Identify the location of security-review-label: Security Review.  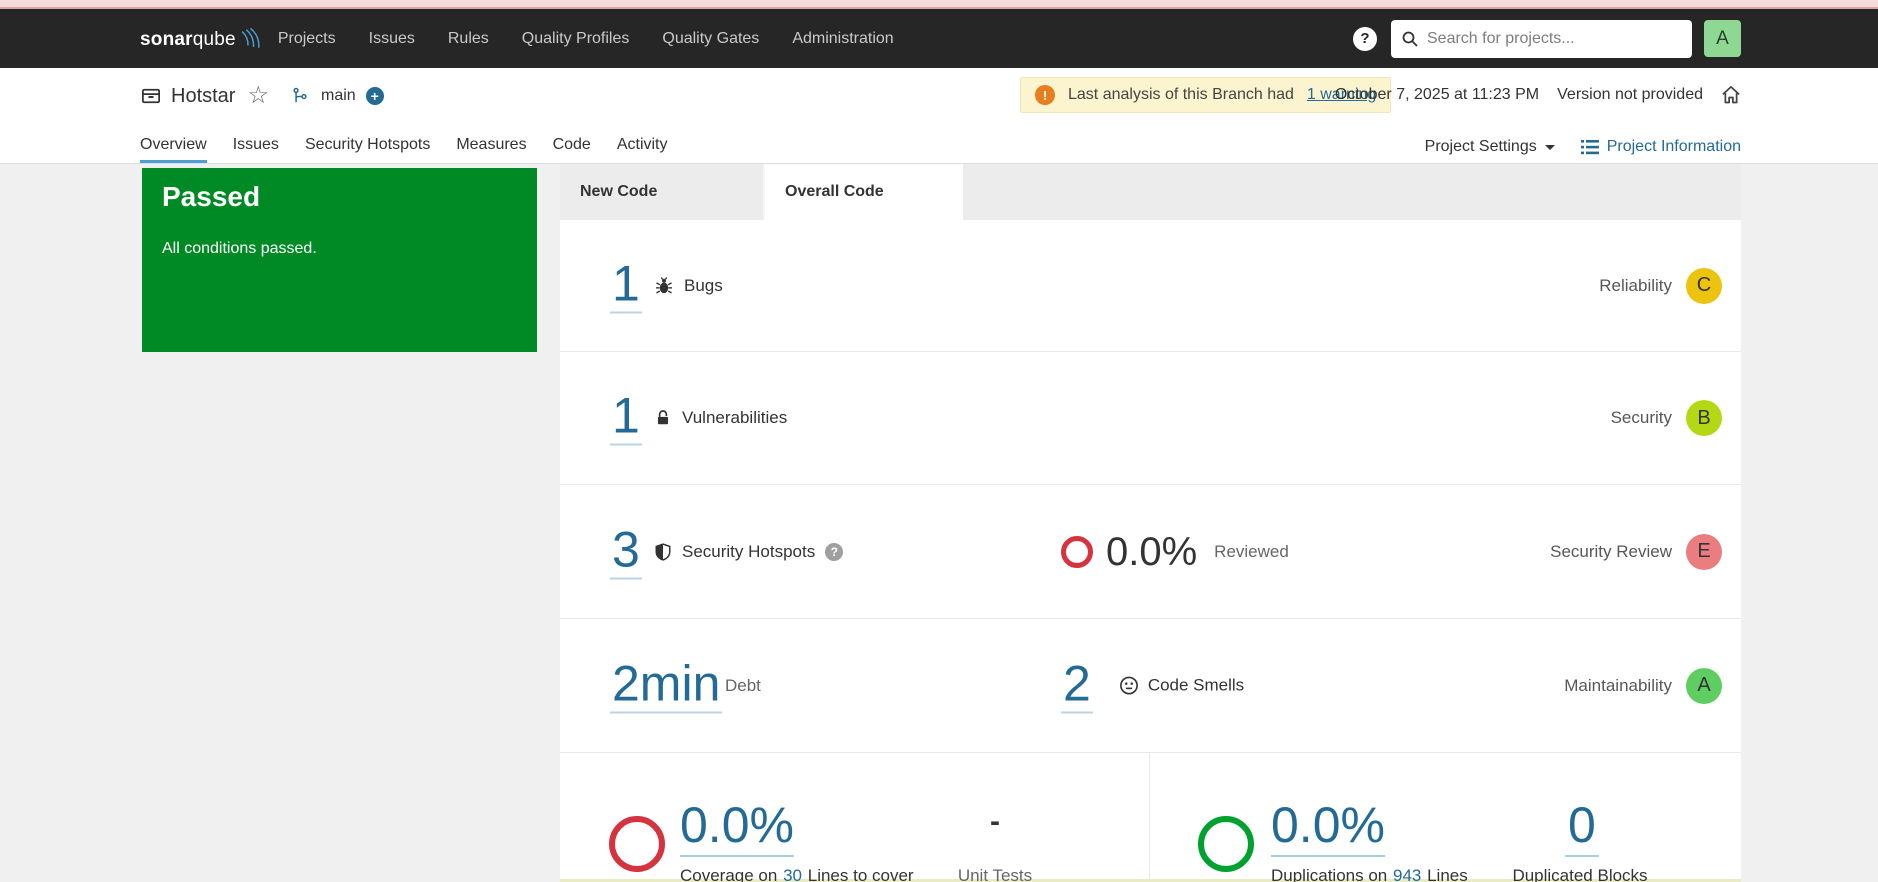
(1611, 551).